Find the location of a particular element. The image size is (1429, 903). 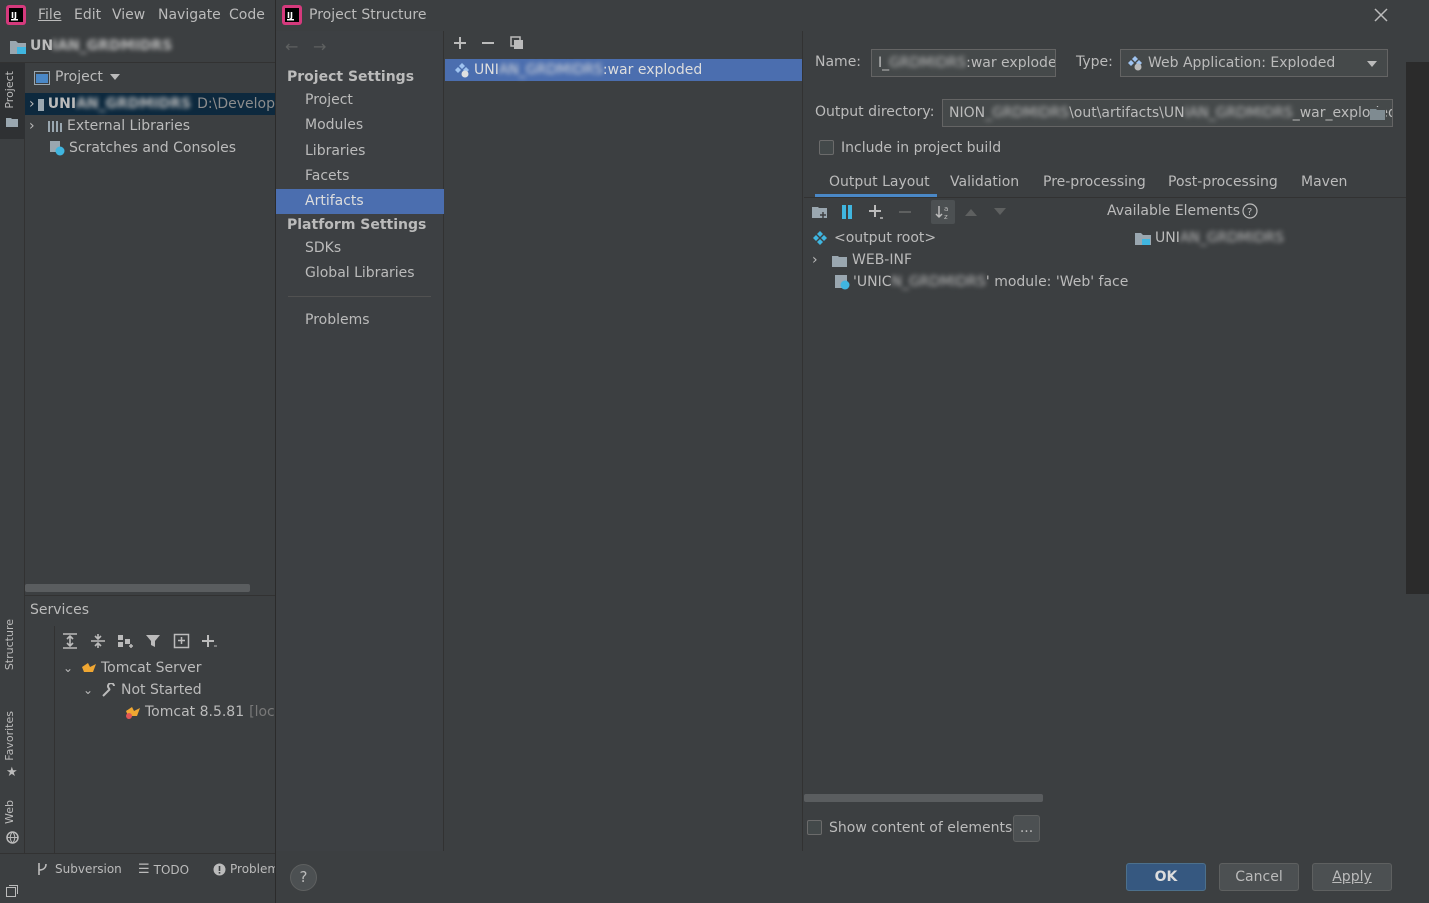

collapse-all-icon is located at coordinates (98, 641).